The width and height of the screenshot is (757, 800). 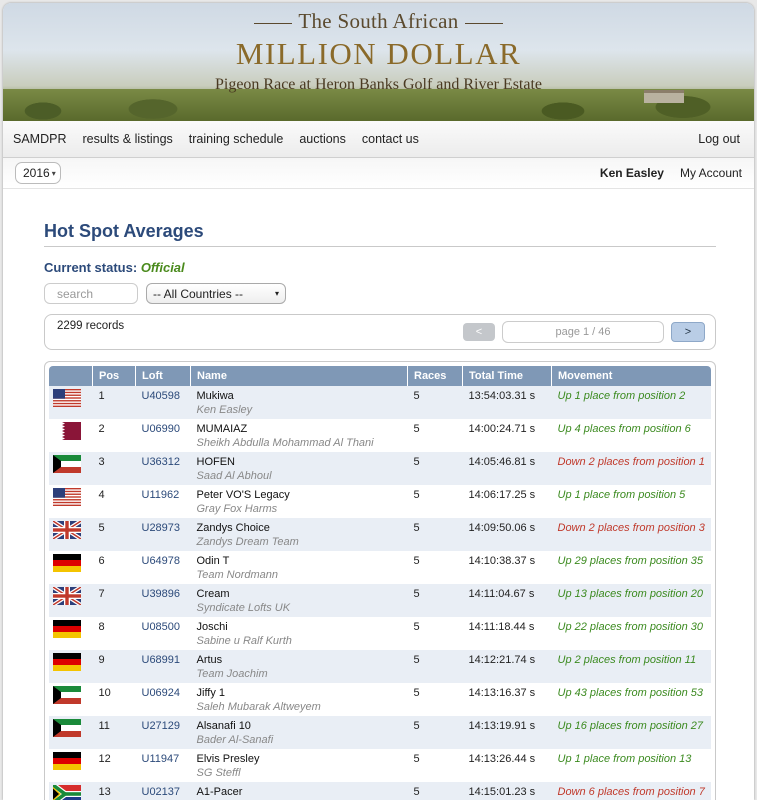 I want to click on year-value: 2016, so click(x=36, y=173).